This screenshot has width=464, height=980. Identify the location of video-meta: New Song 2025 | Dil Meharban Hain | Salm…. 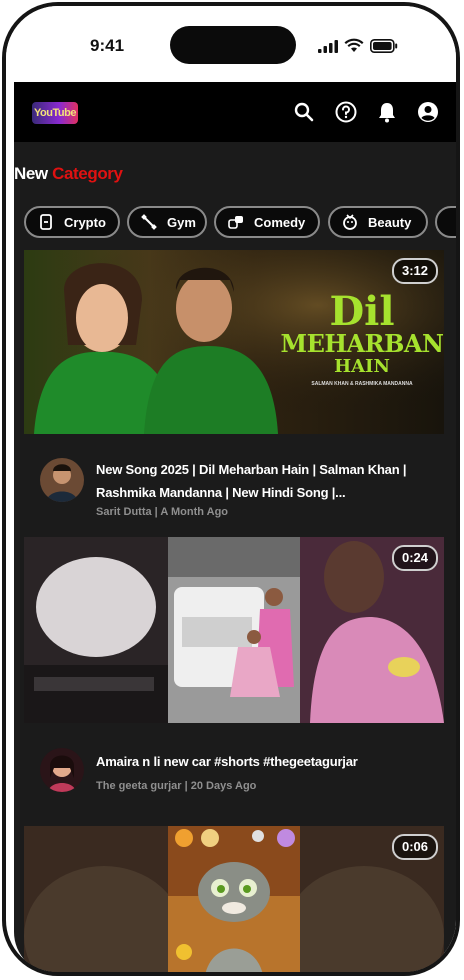
(242, 493).